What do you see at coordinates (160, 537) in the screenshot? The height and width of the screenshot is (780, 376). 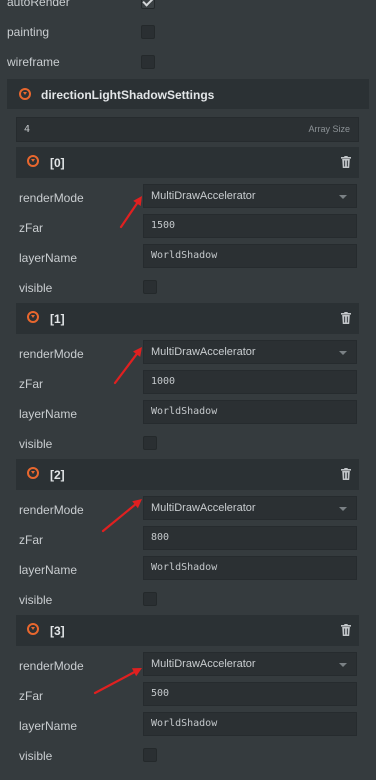 I see `zfar-value: 800` at bounding box center [160, 537].